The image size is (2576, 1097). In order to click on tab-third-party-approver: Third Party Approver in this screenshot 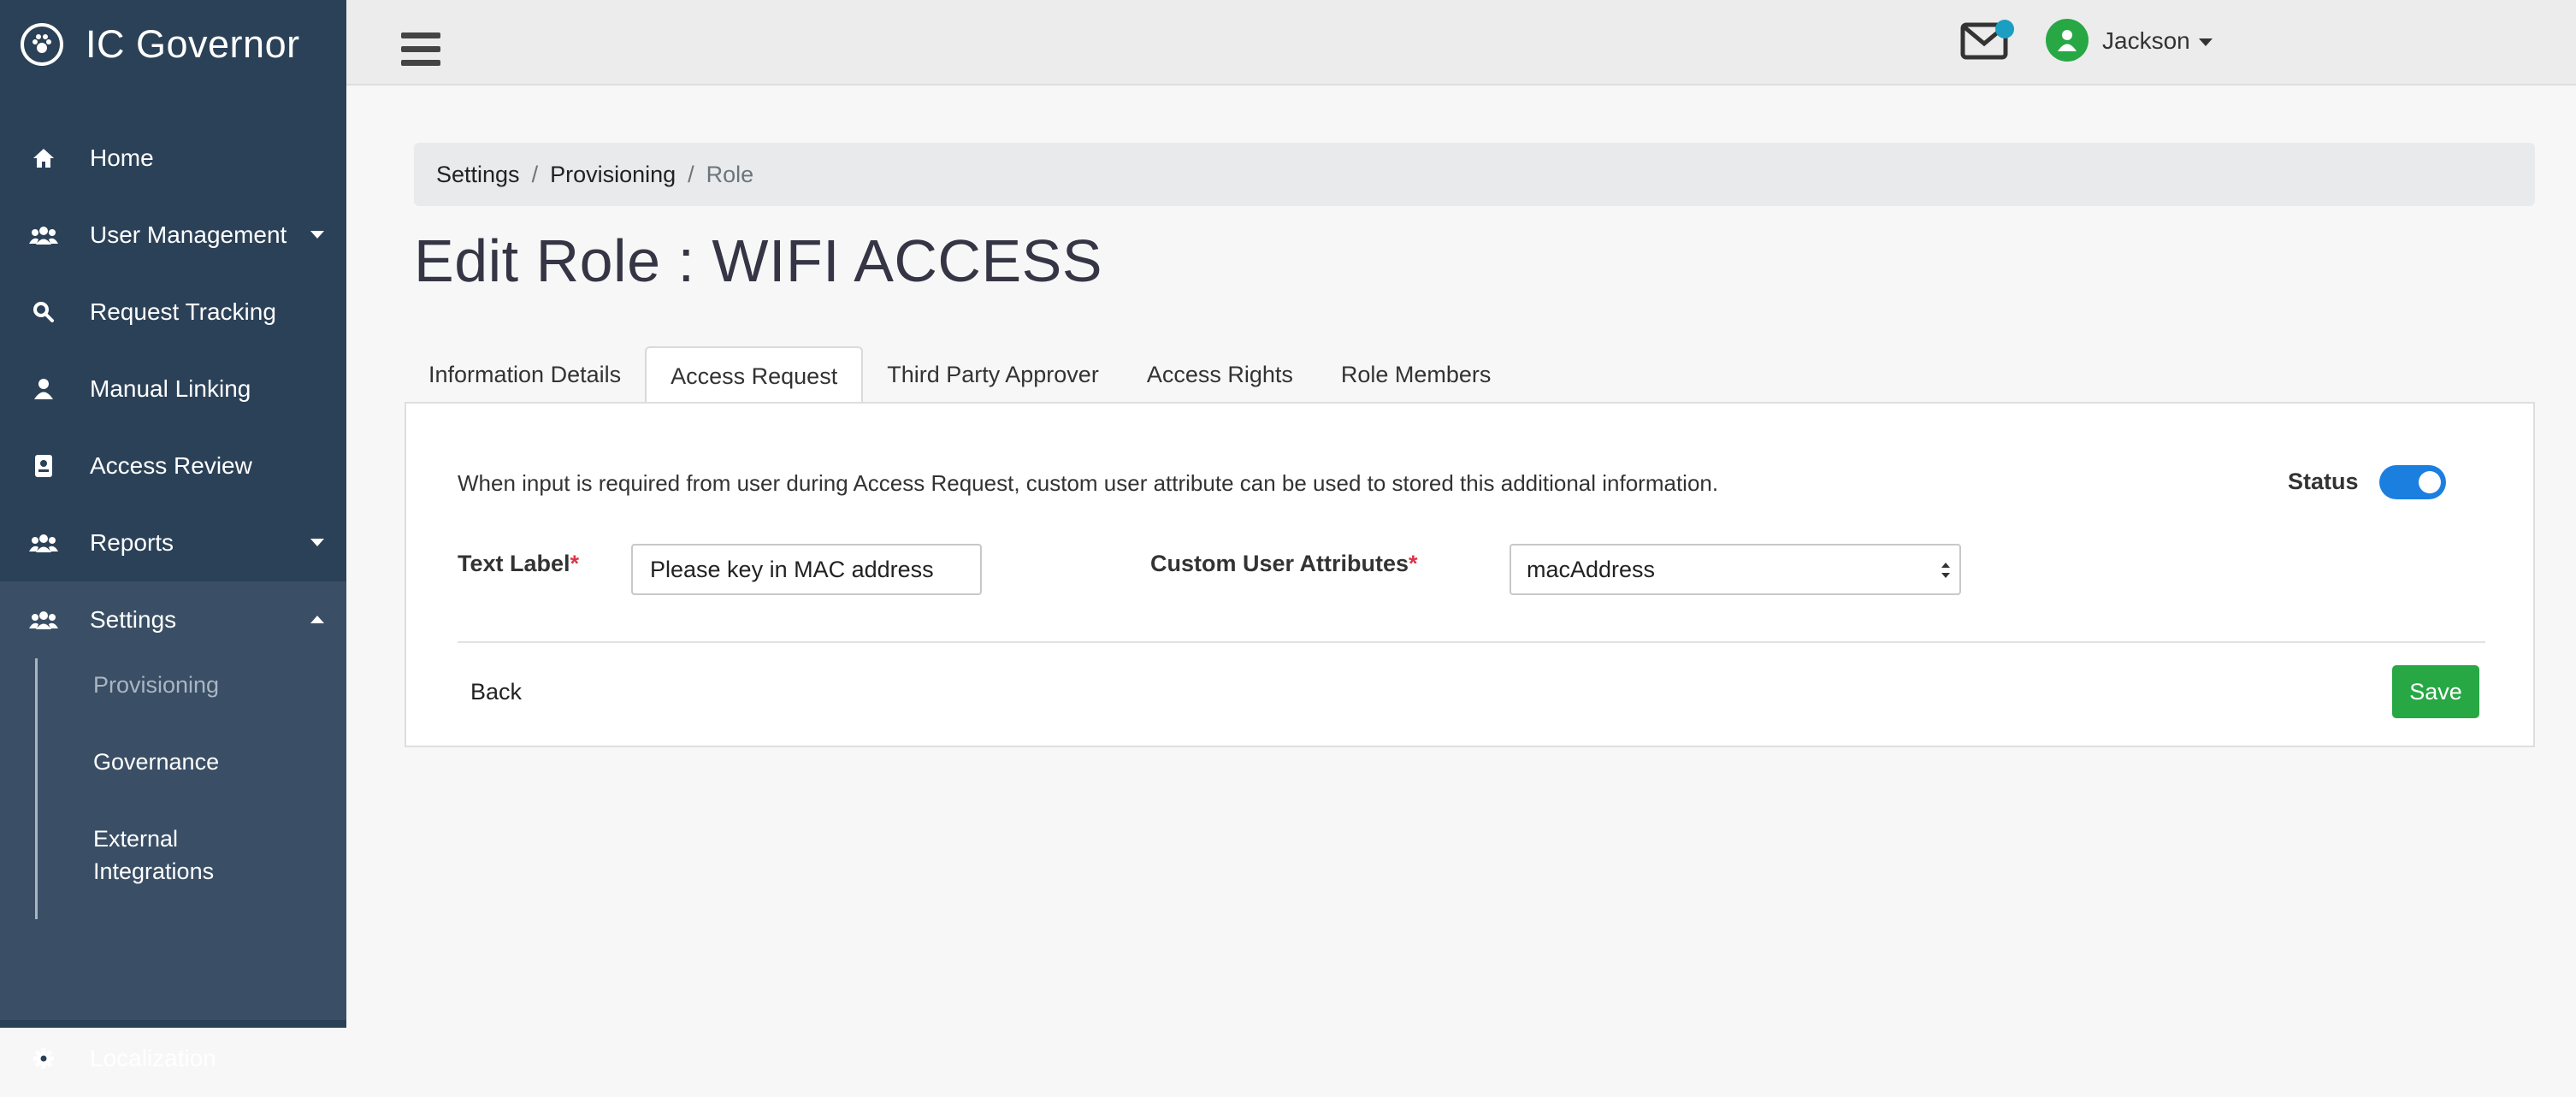, I will do `click(993, 375)`.